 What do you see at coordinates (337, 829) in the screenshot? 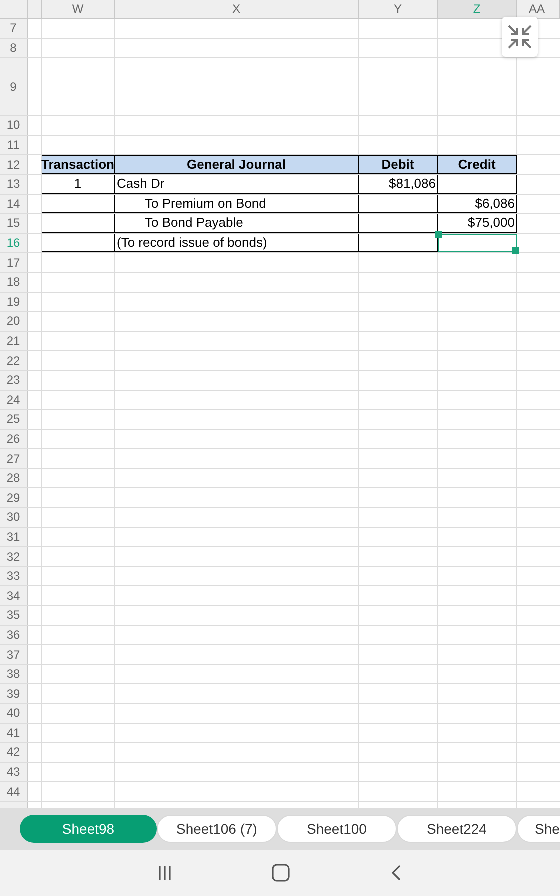
I see `sheet-tab: Sheet100` at bounding box center [337, 829].